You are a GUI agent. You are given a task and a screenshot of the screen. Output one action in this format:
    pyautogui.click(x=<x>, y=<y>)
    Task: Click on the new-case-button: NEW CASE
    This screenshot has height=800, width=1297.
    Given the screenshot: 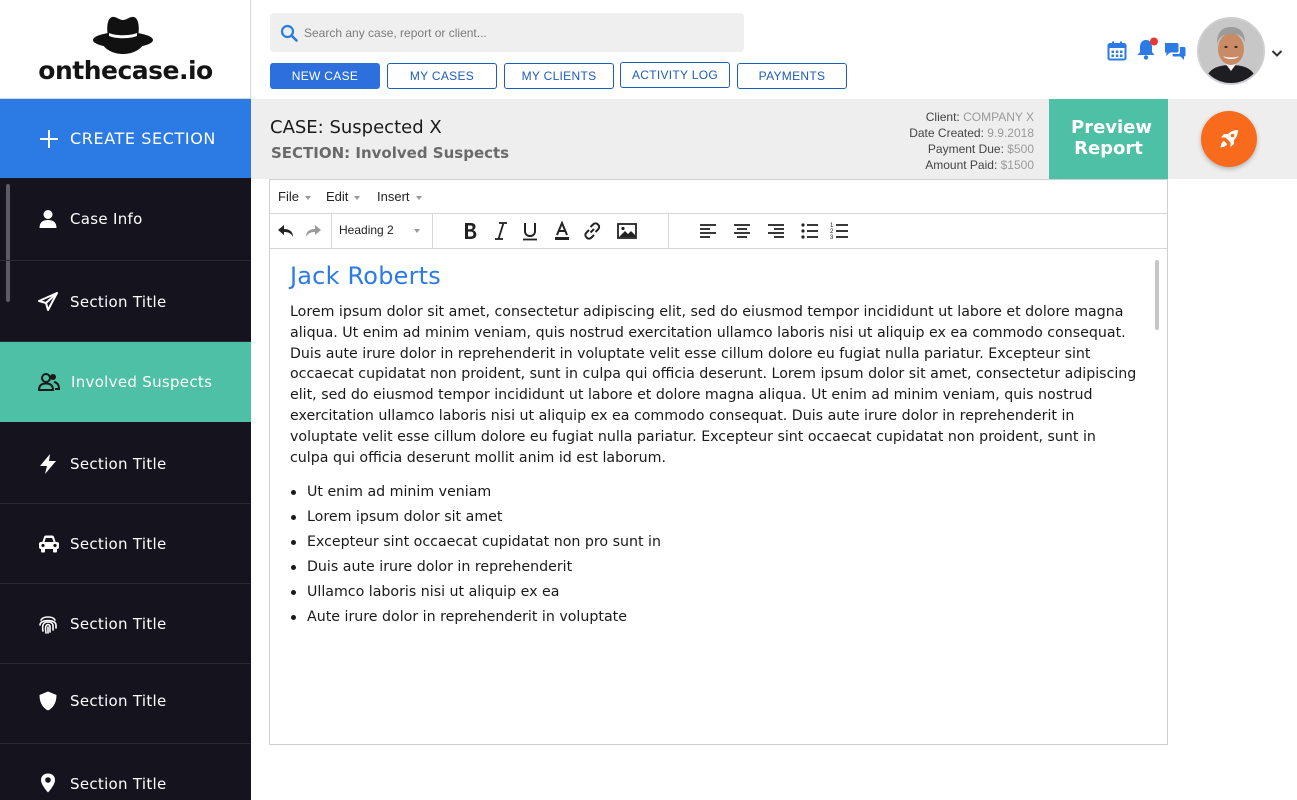 What is the action you would take?
    pyautogui.click(x=325, y=76)
    